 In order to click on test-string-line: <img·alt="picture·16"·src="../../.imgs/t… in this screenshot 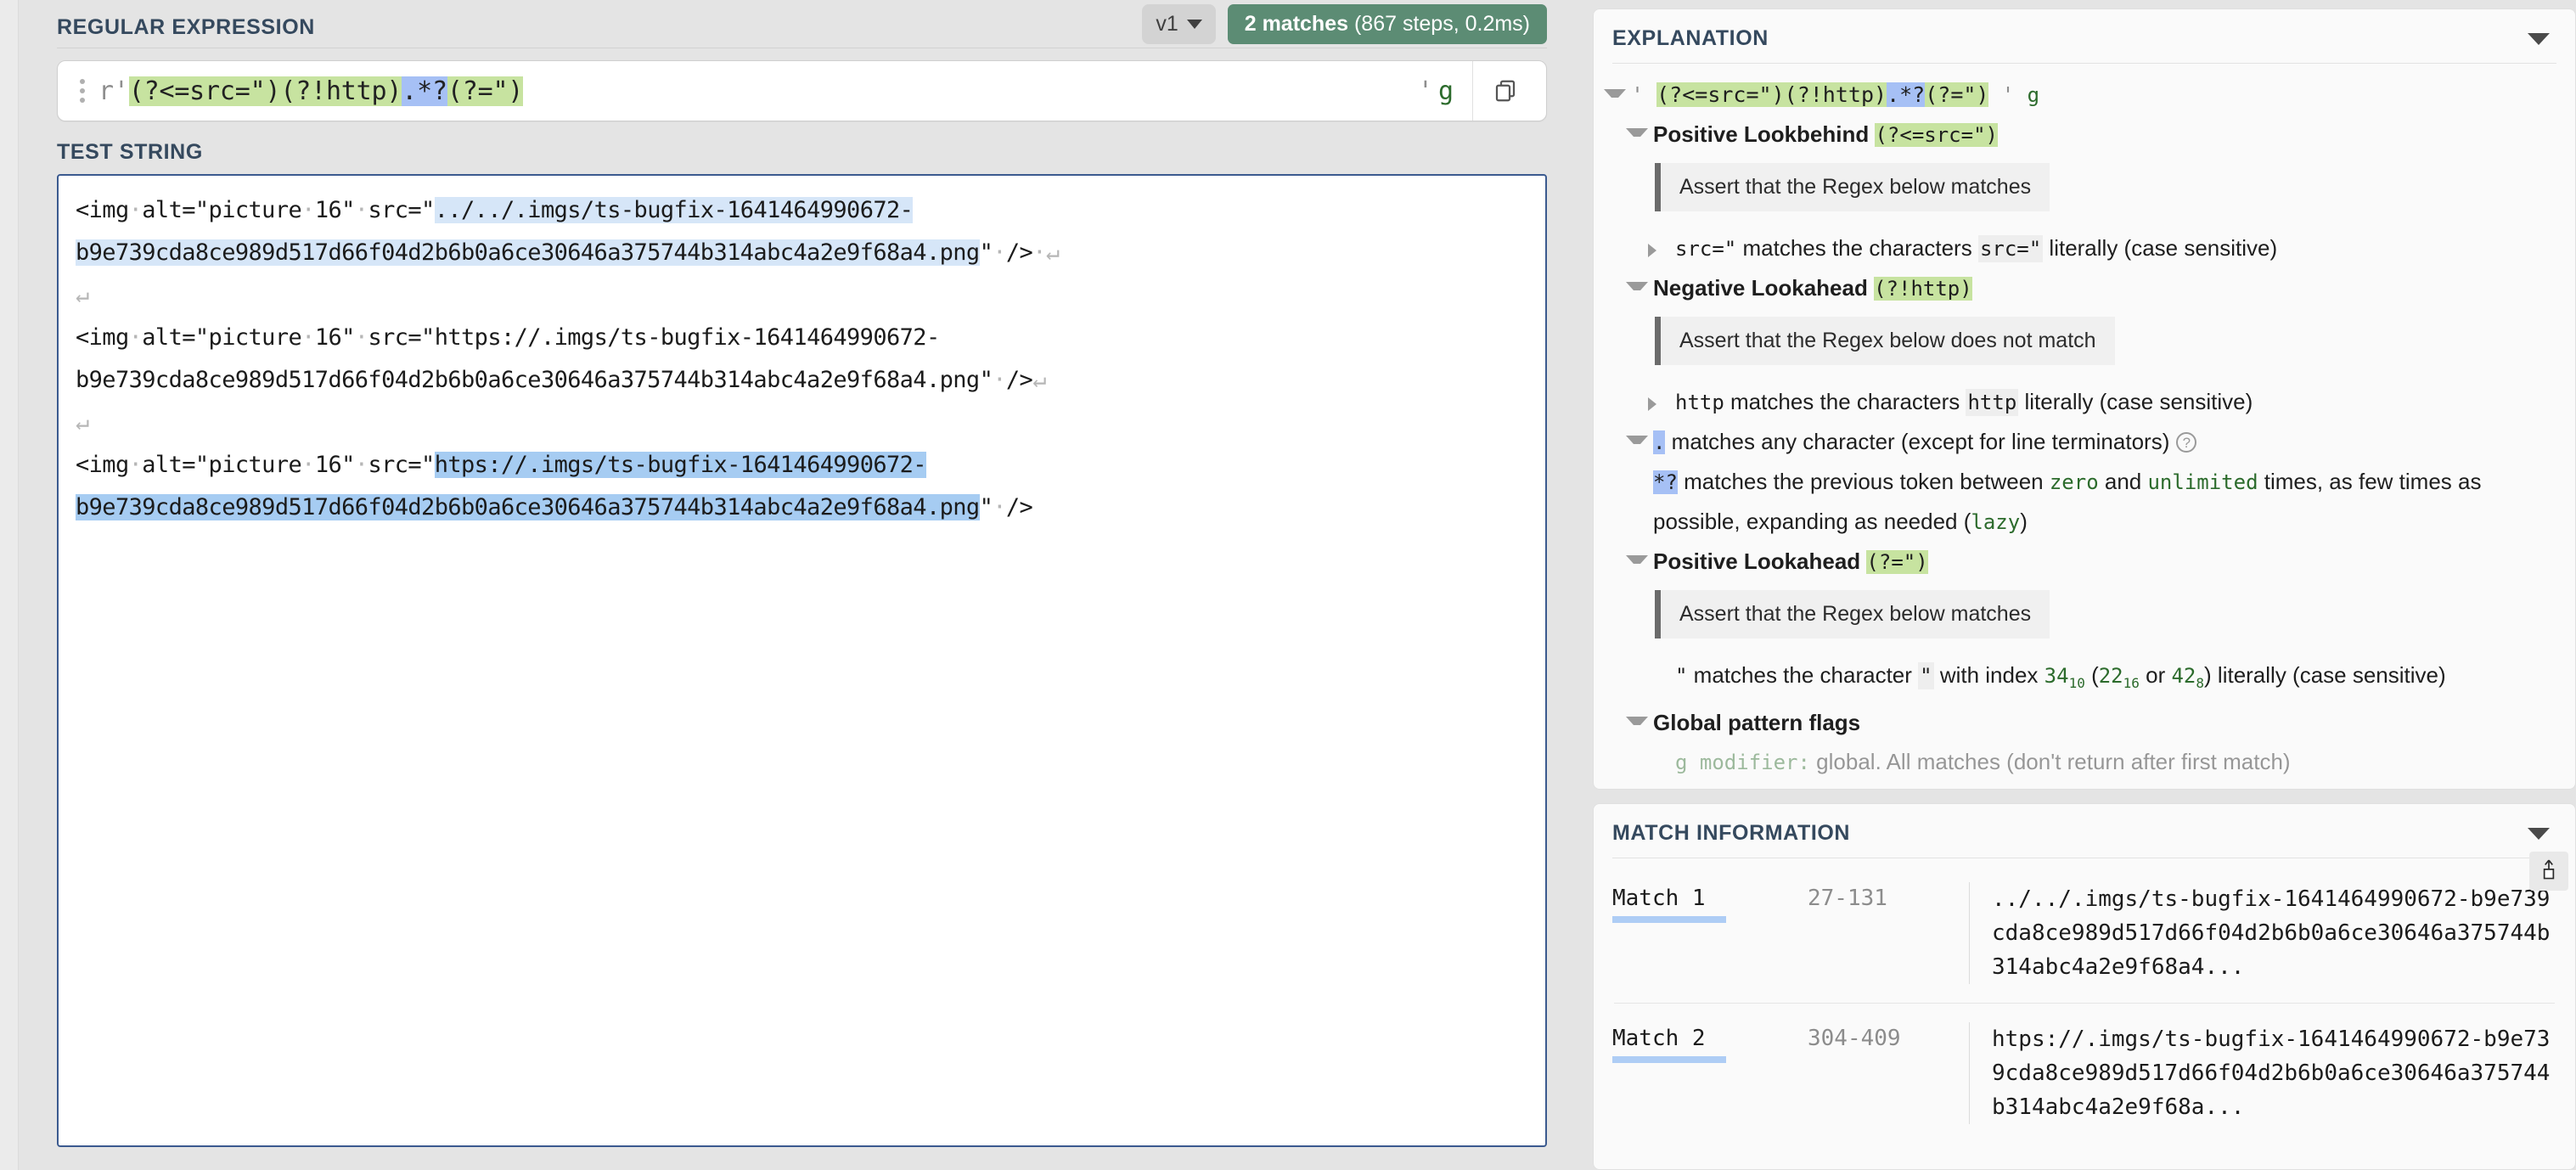, I will do `click(802, 210)`.